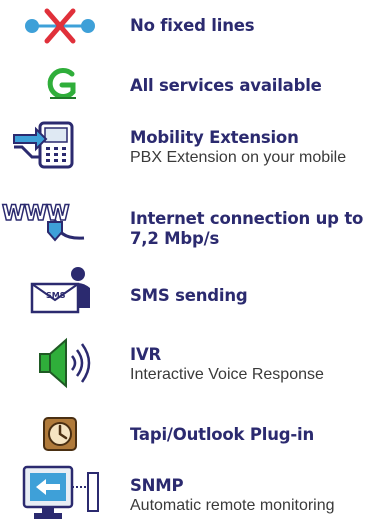  Describe the element at coordinates (247, 228) in the screenshot. I see `feature-title: Internet connection up to 7,2 Mbp/s` at that location.